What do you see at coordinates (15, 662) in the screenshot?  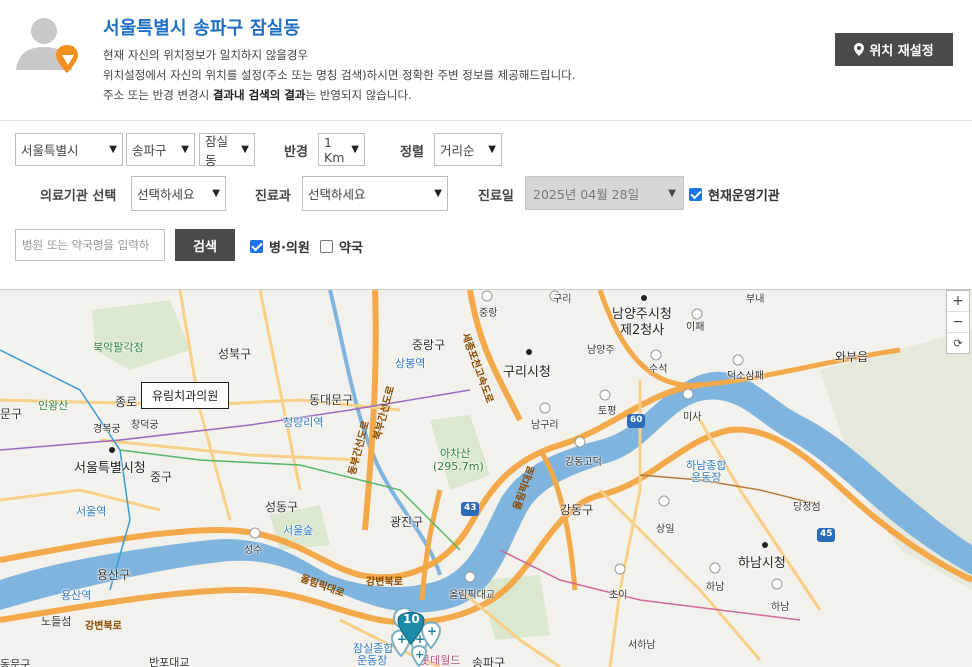 I see `map-label-dongjak: 동문구` at bounding box center [15, 662].